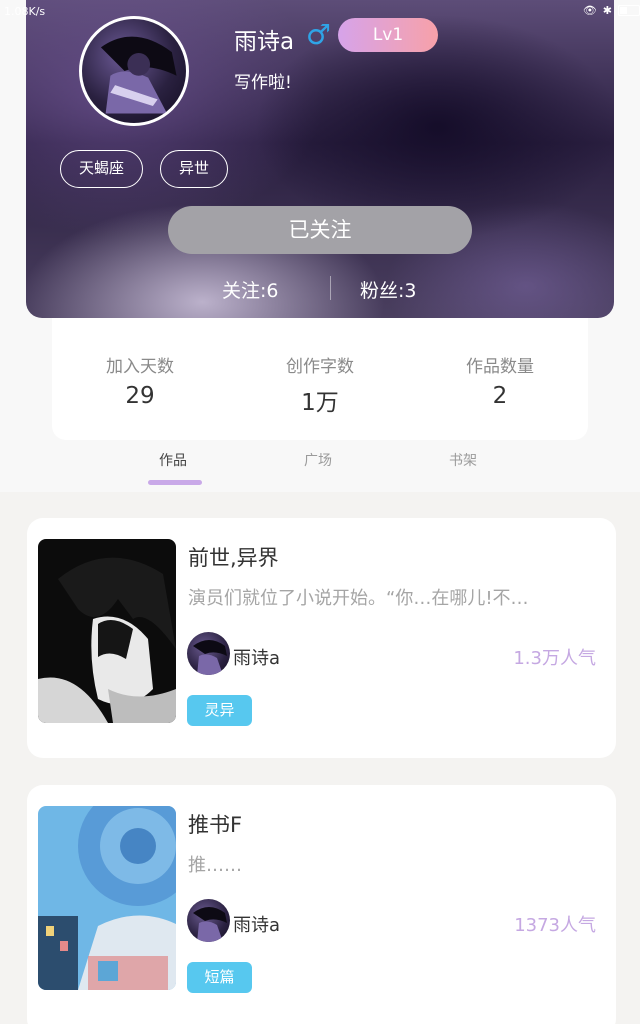 The image size is (640, 1024). I want to click on stat-value: 2, so click(500, 396).